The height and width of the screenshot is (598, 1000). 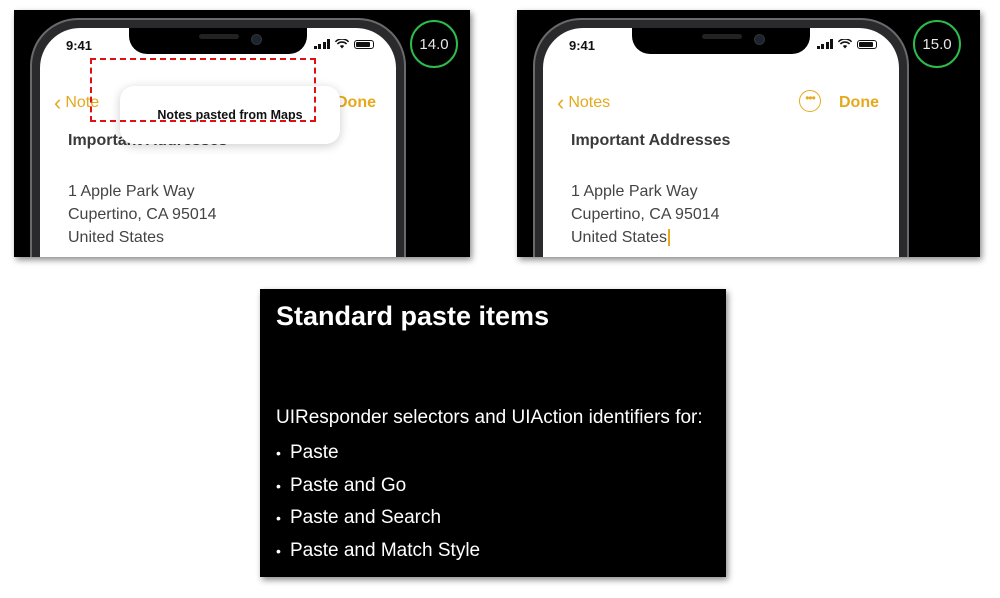 What do you see at coordinates (314, 453) in the screenshot?
I see `list-item-label: Paste` at bounding box center [314, 453].